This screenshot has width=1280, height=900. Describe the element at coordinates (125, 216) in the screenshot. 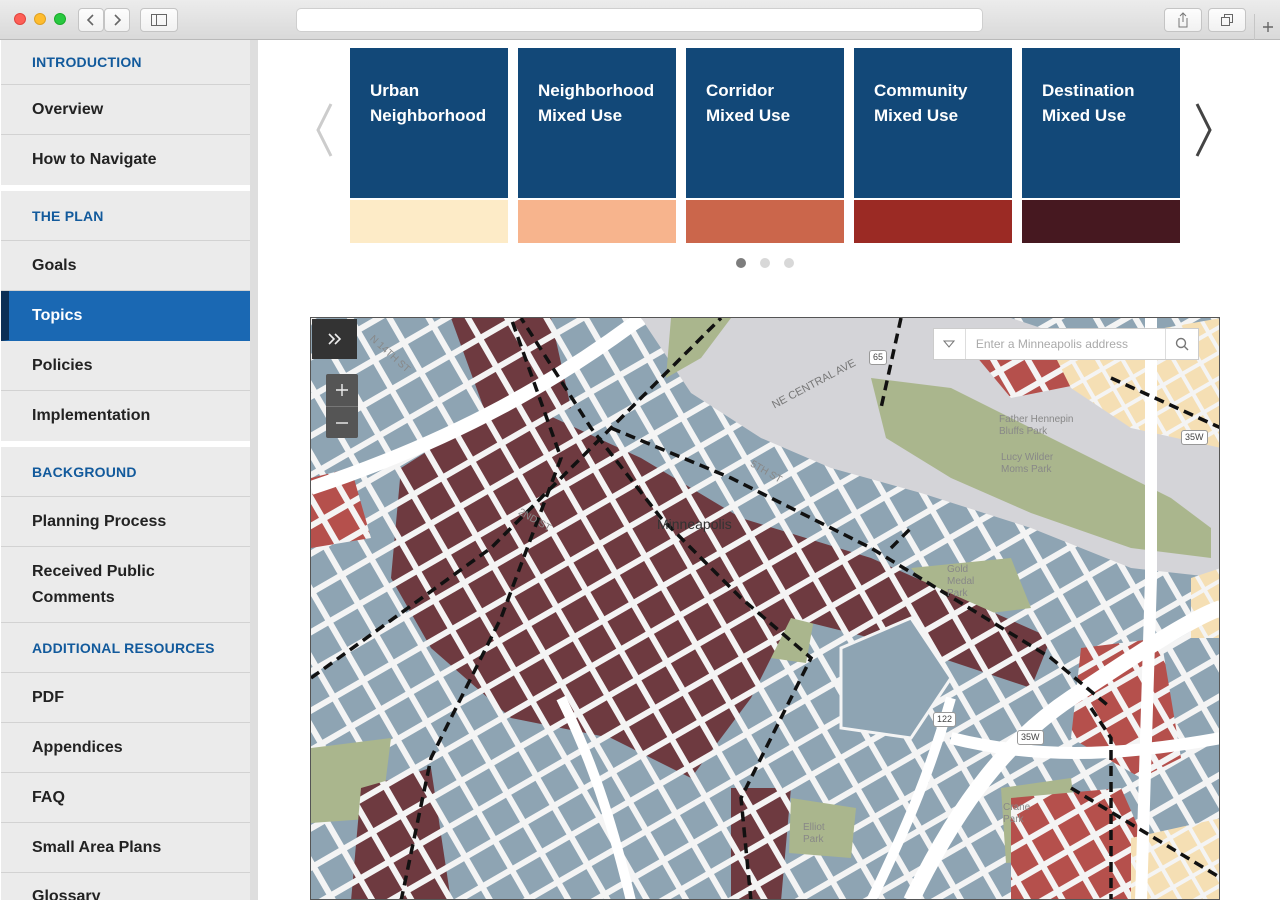

I see `sidebar-section-the-plan: THE PLAN` at that location.